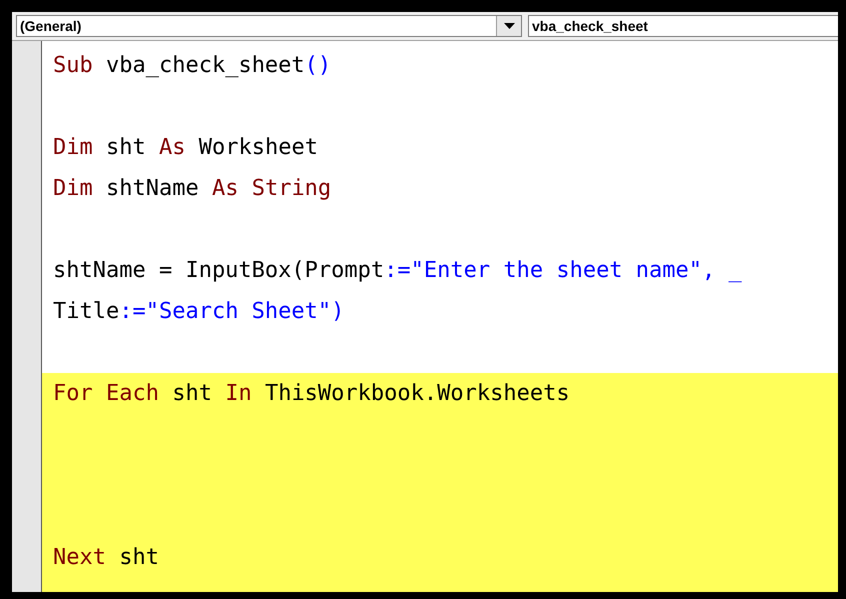  Describe the element at coordinates (509, 26) in the screenshot. I see `dropdown-arrow-icon` at that location.